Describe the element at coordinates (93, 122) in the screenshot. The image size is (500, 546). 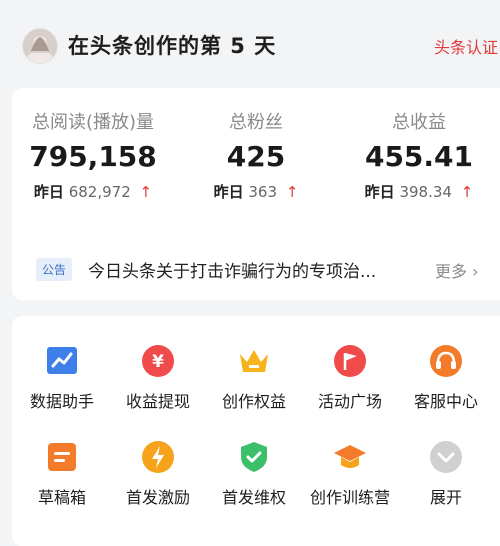
I see `stat-label: 总阅读(播放)量` at that location.